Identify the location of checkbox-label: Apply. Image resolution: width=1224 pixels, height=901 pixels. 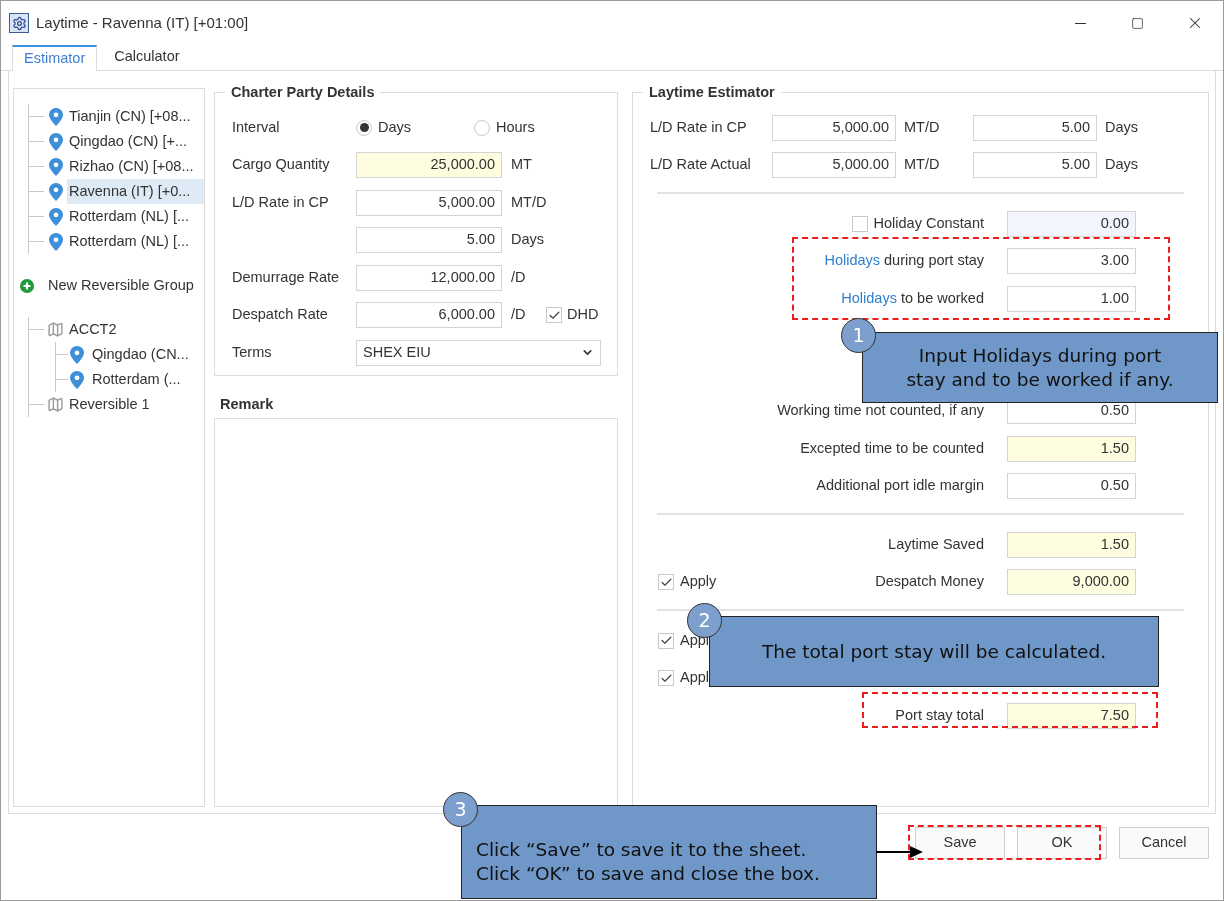
(698, 582).